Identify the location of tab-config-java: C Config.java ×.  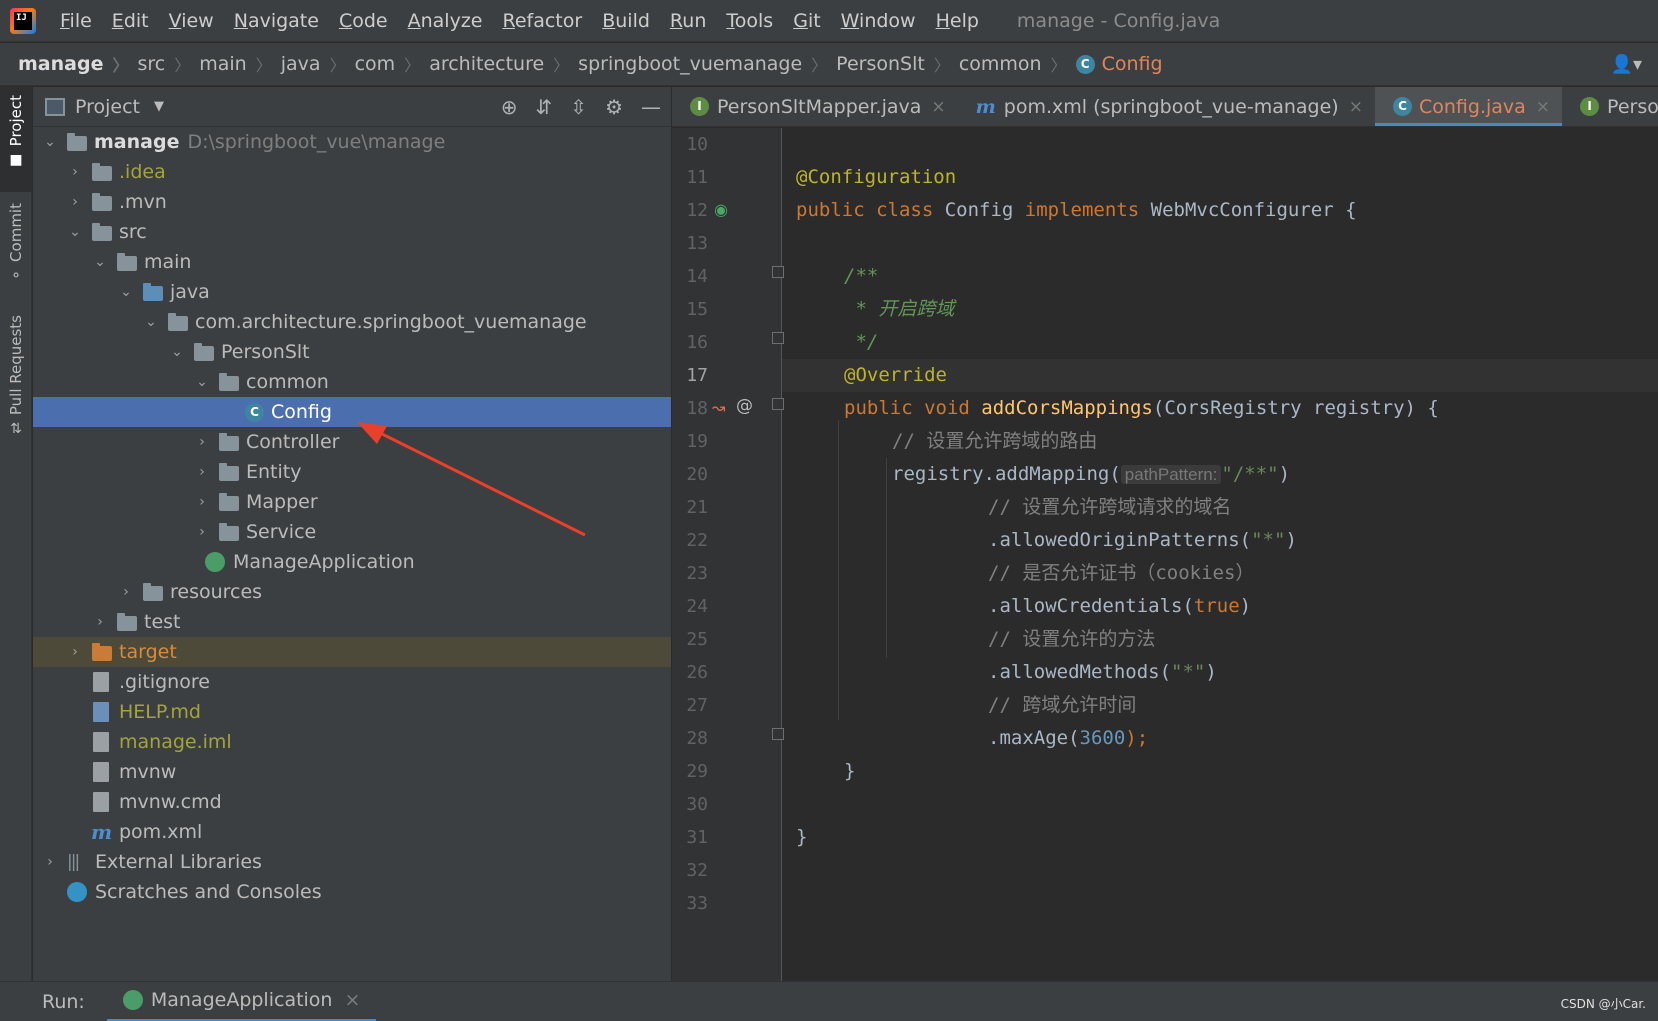
(1468, 106).